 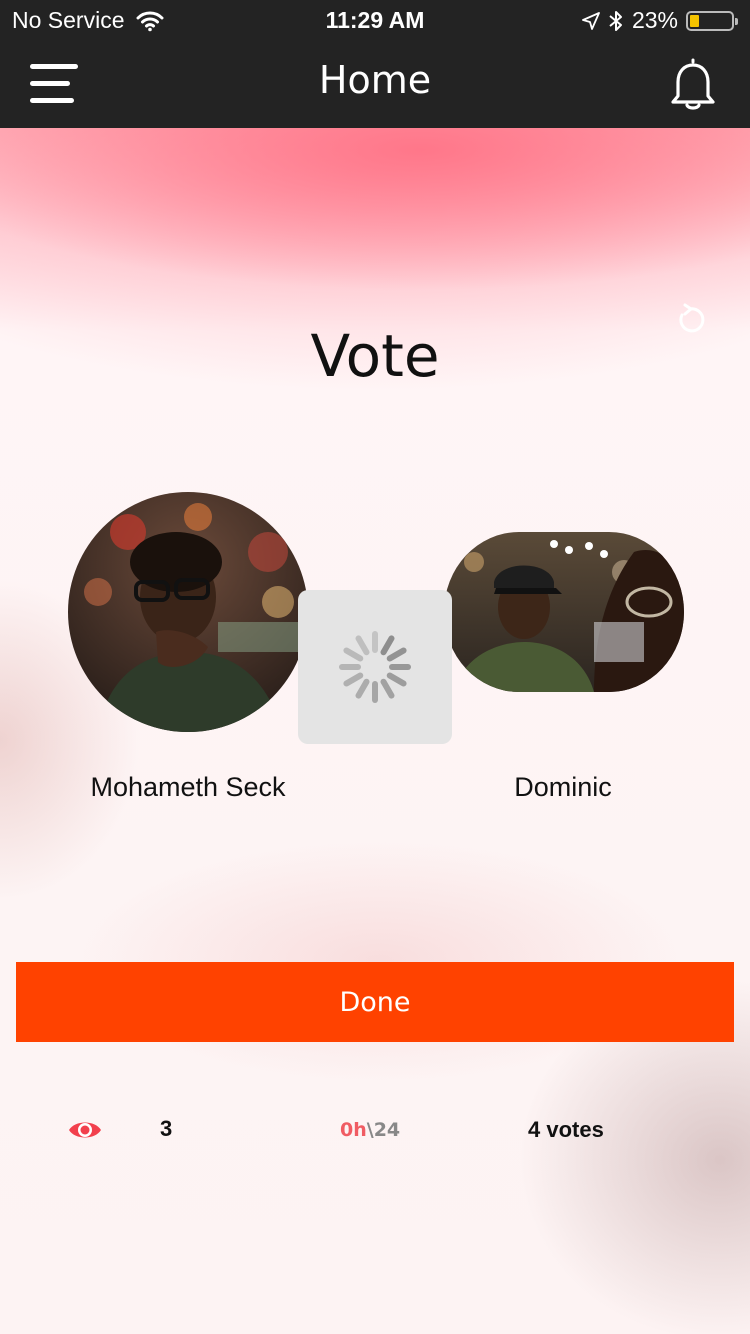 I want to click on navigation-bar: Home, so click(x=375, y=84).